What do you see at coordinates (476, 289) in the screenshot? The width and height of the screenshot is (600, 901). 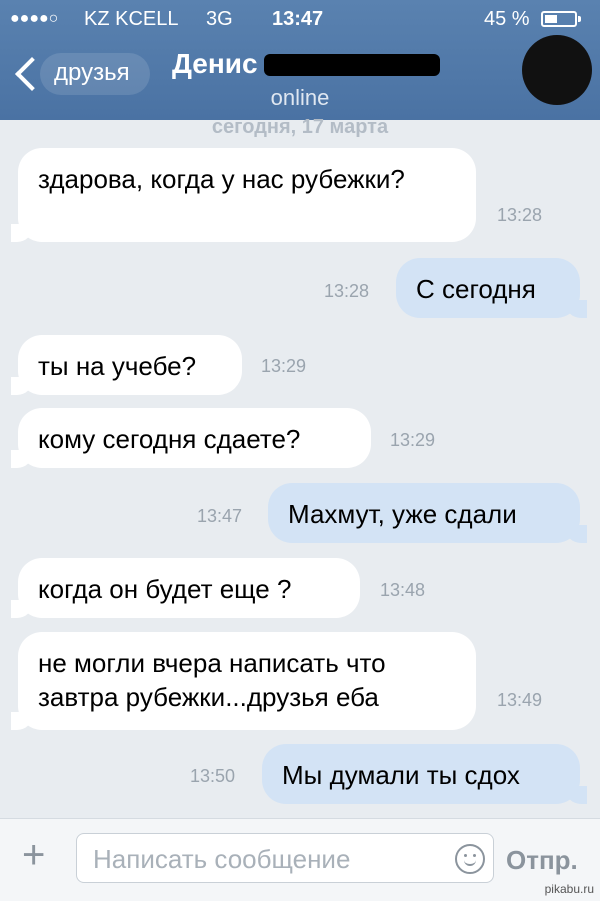 I see `message-text: С сегодня` at bounding box center [476, 289].